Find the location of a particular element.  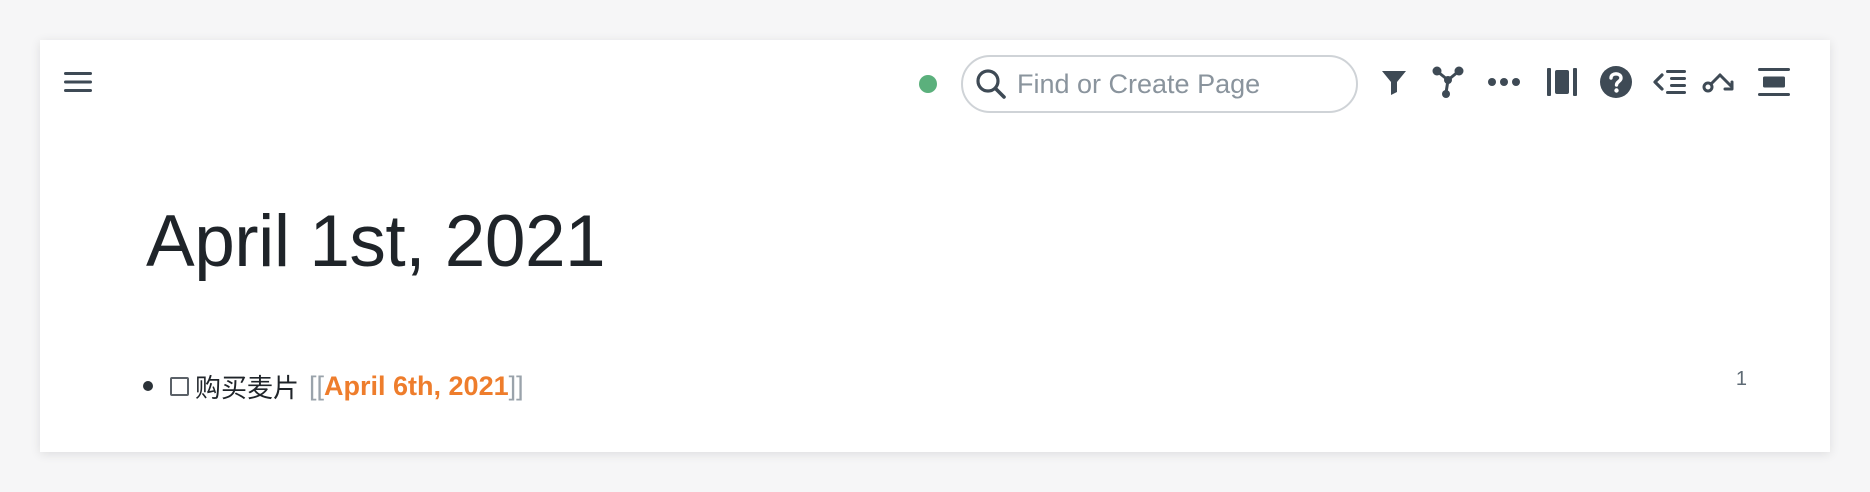

graph-icon is located at coordinates (1448, 82).